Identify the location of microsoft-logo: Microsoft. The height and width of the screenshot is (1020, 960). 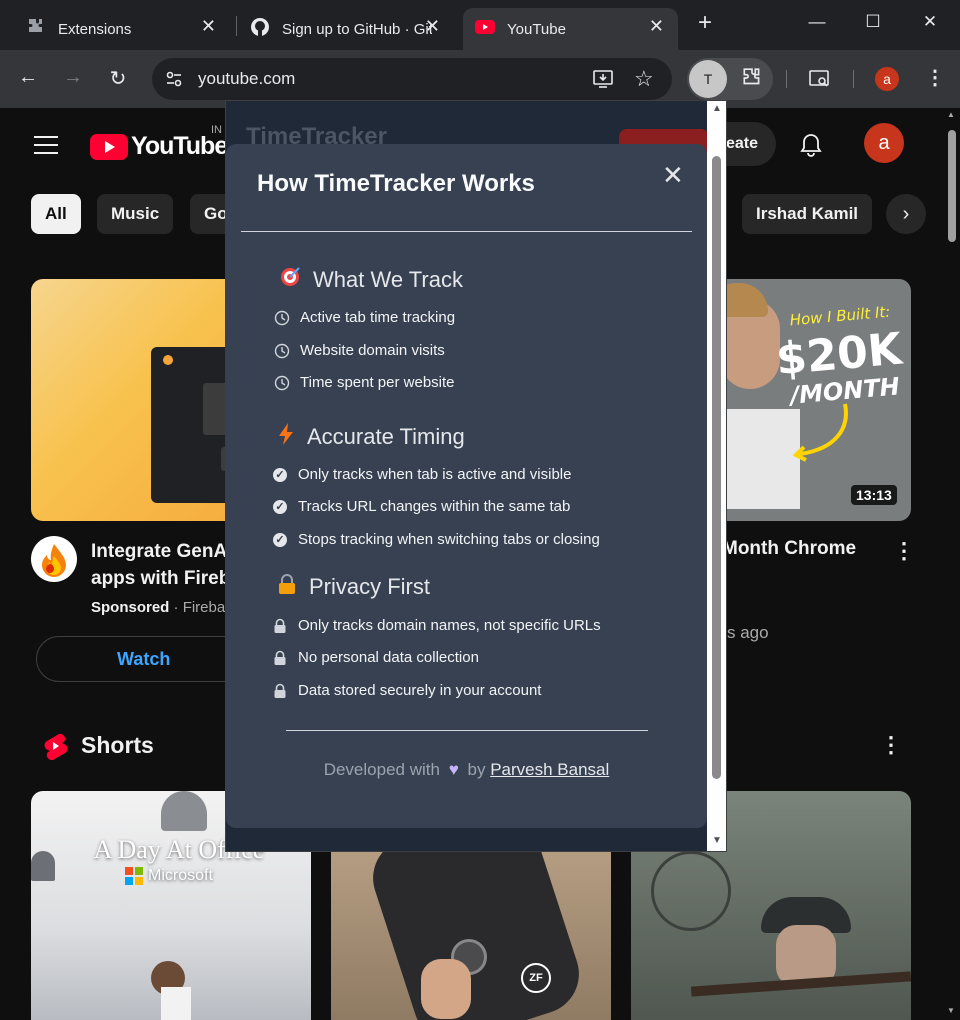
(169, 876).